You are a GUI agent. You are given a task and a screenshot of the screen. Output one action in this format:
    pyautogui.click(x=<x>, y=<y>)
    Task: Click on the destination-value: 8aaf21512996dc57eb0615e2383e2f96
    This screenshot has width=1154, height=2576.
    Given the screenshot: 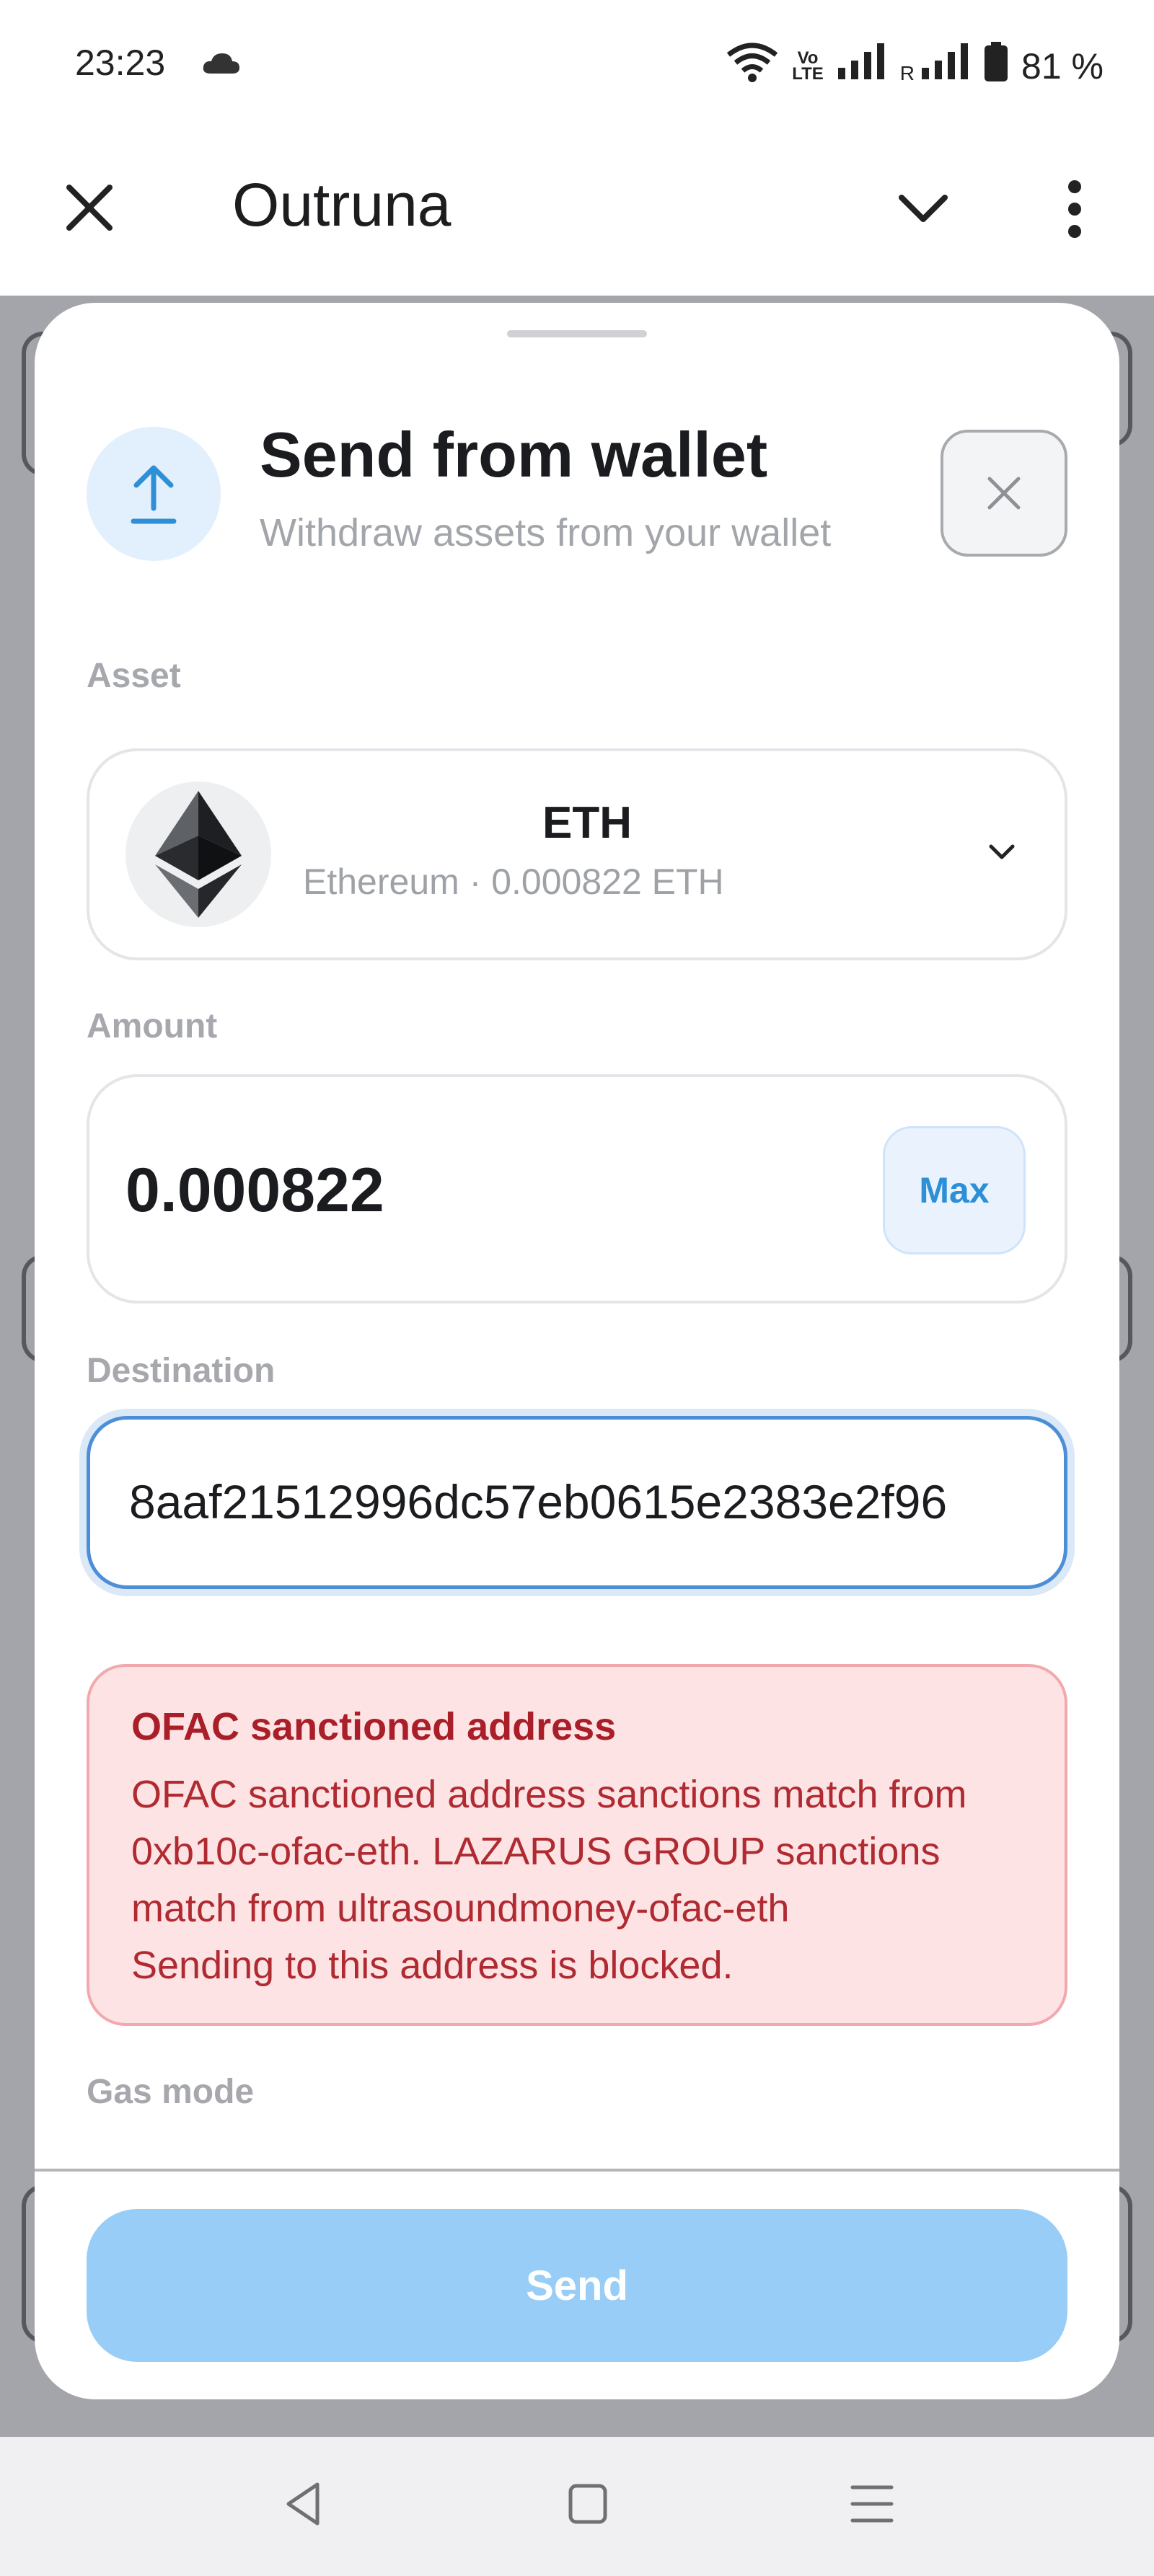 What is the action you would take?
    pyautogui.click(x=538, y=1501)
    